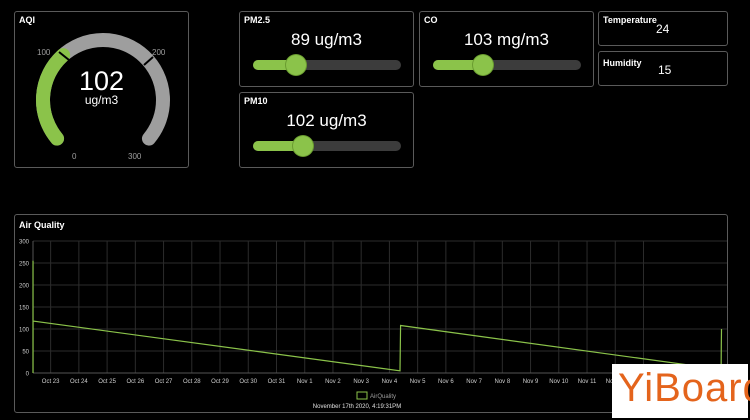  Describe the element at coordinates (474, 382) in the screenshot. I see `x-tick-label: Nov 7` at that location.